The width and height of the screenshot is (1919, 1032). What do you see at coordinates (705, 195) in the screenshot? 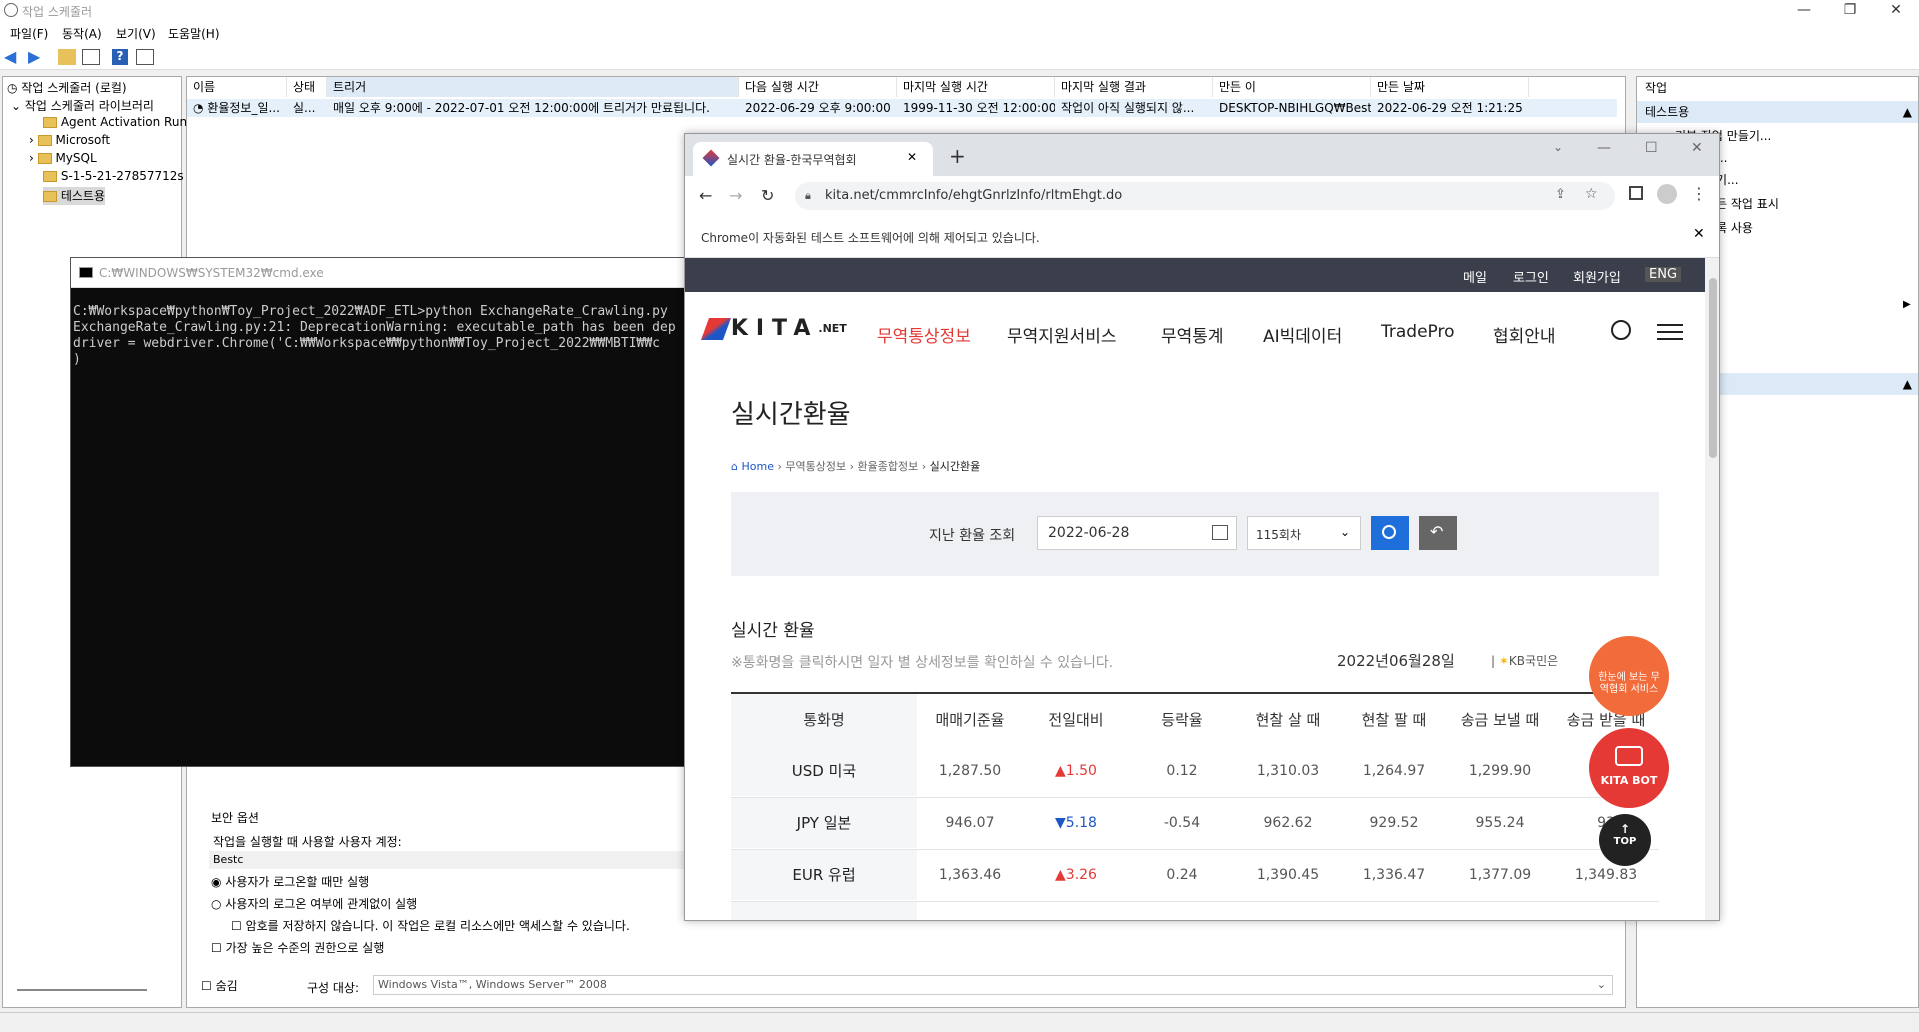
I see `back-icon: ←` at bounding box center [705, 195].